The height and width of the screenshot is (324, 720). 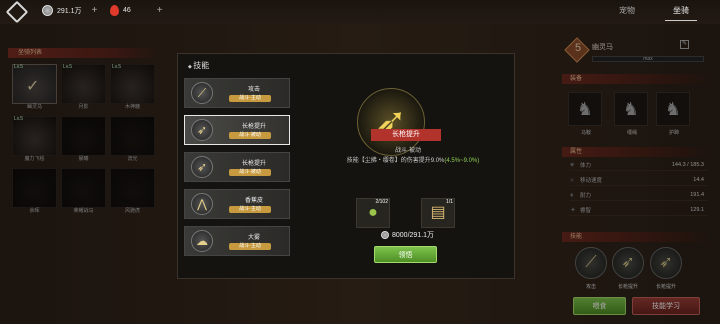 What do you see at coordinates (405, 254) in the screenshot?
I see `comprehend-button: 领悟` at bounding box center [405, 254].